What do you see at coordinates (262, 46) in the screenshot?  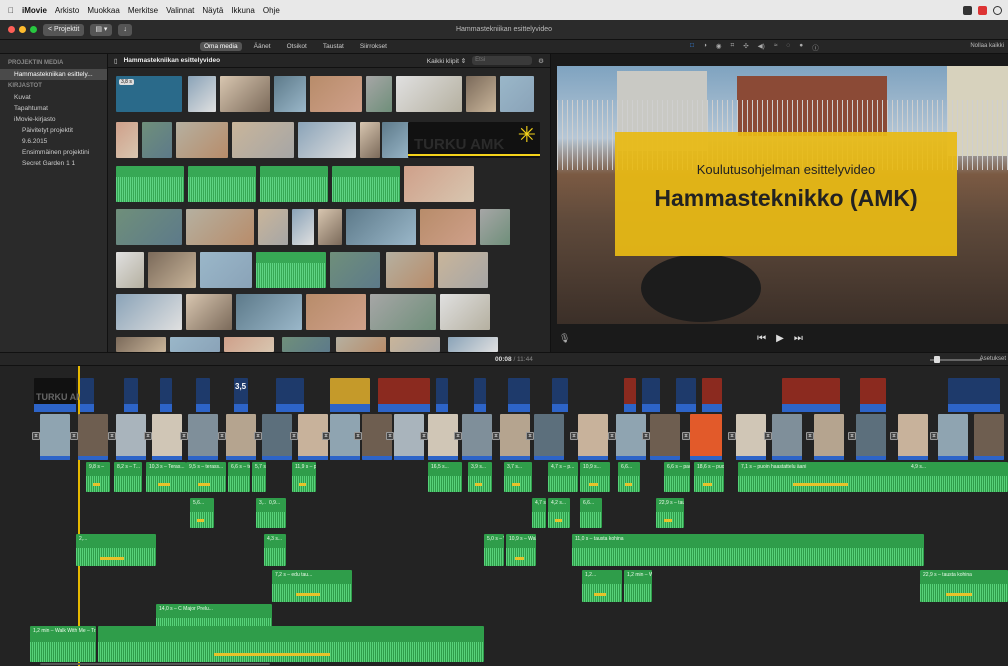 I see `tab-aanet: Äänet` at bounding box center [262, 46].